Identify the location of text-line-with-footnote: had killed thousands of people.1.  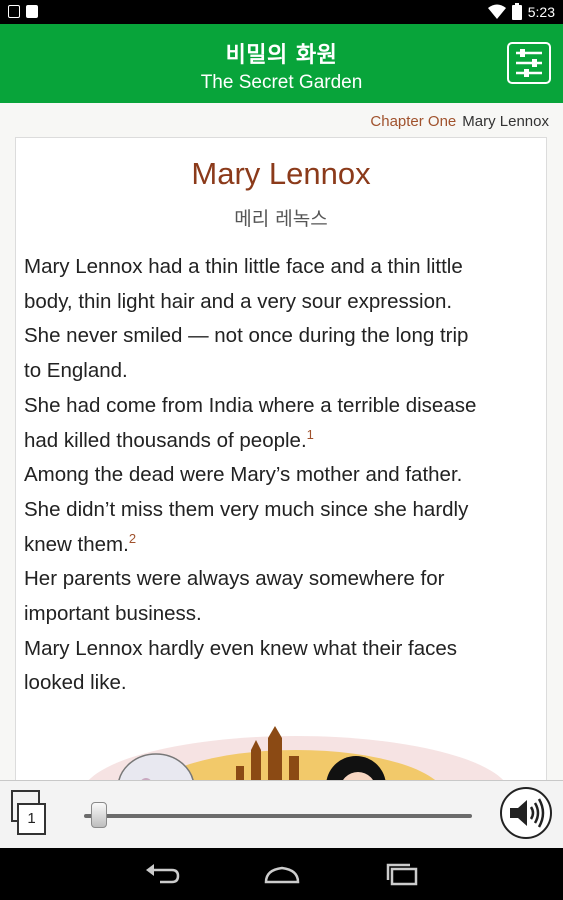
(284, 441).